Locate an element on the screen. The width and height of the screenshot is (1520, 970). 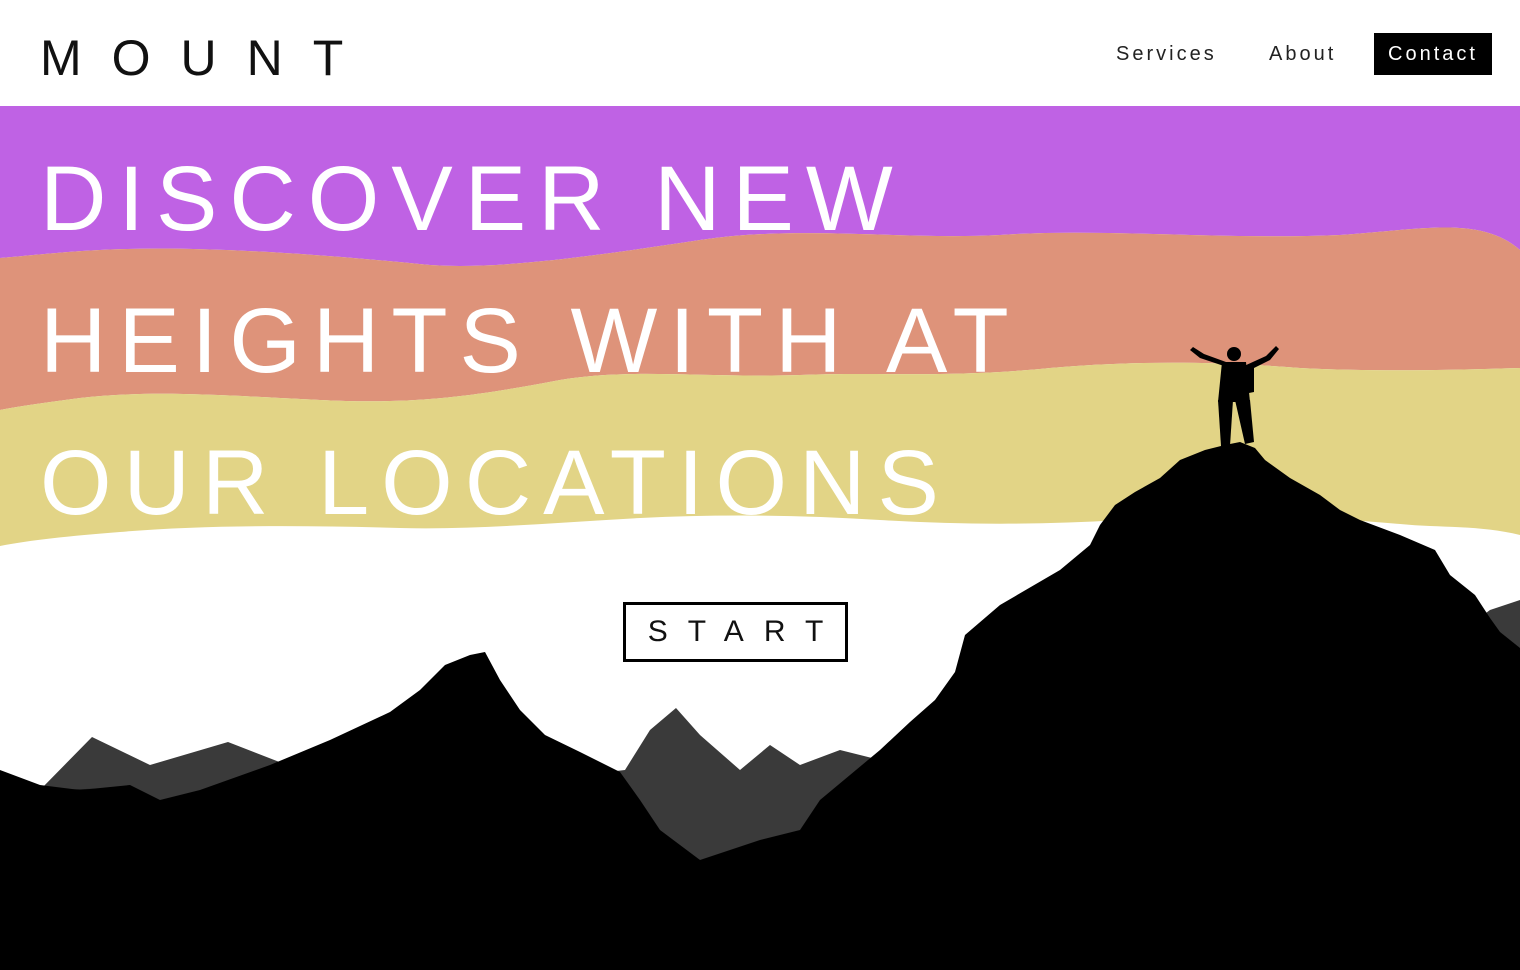
nav-link-about: About is located at coordinates (1302, 54).